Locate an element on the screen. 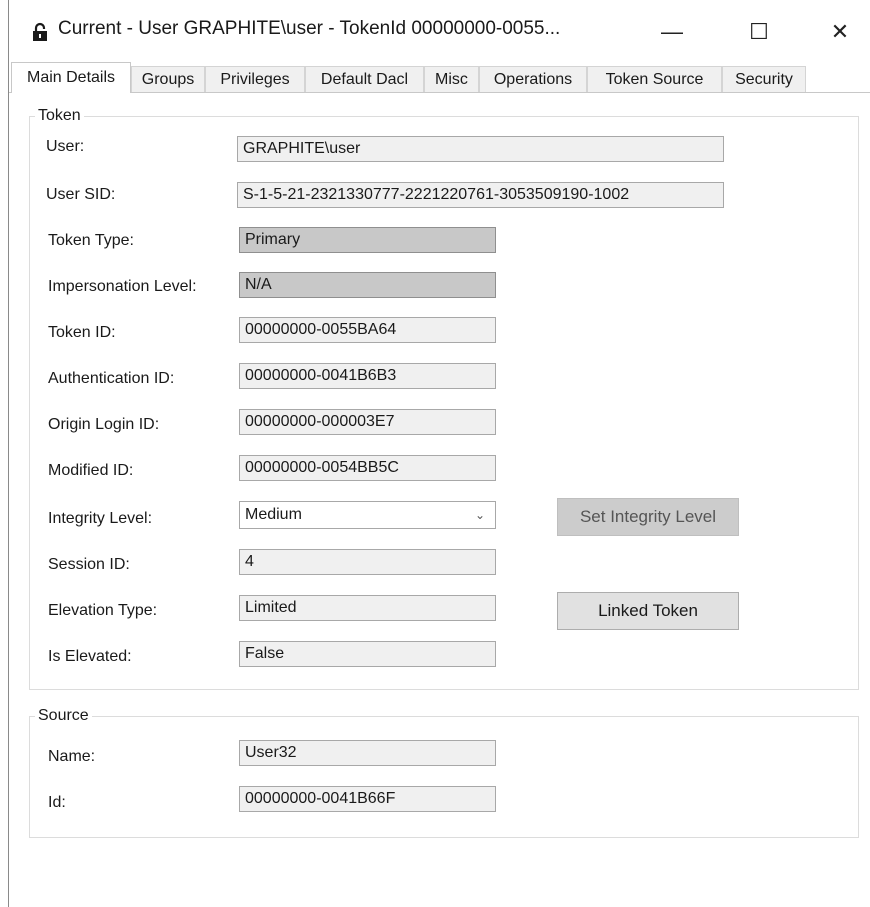 This screenshot has width=870, height=907. close-button: ✕ is located at coordinates (840, 32).